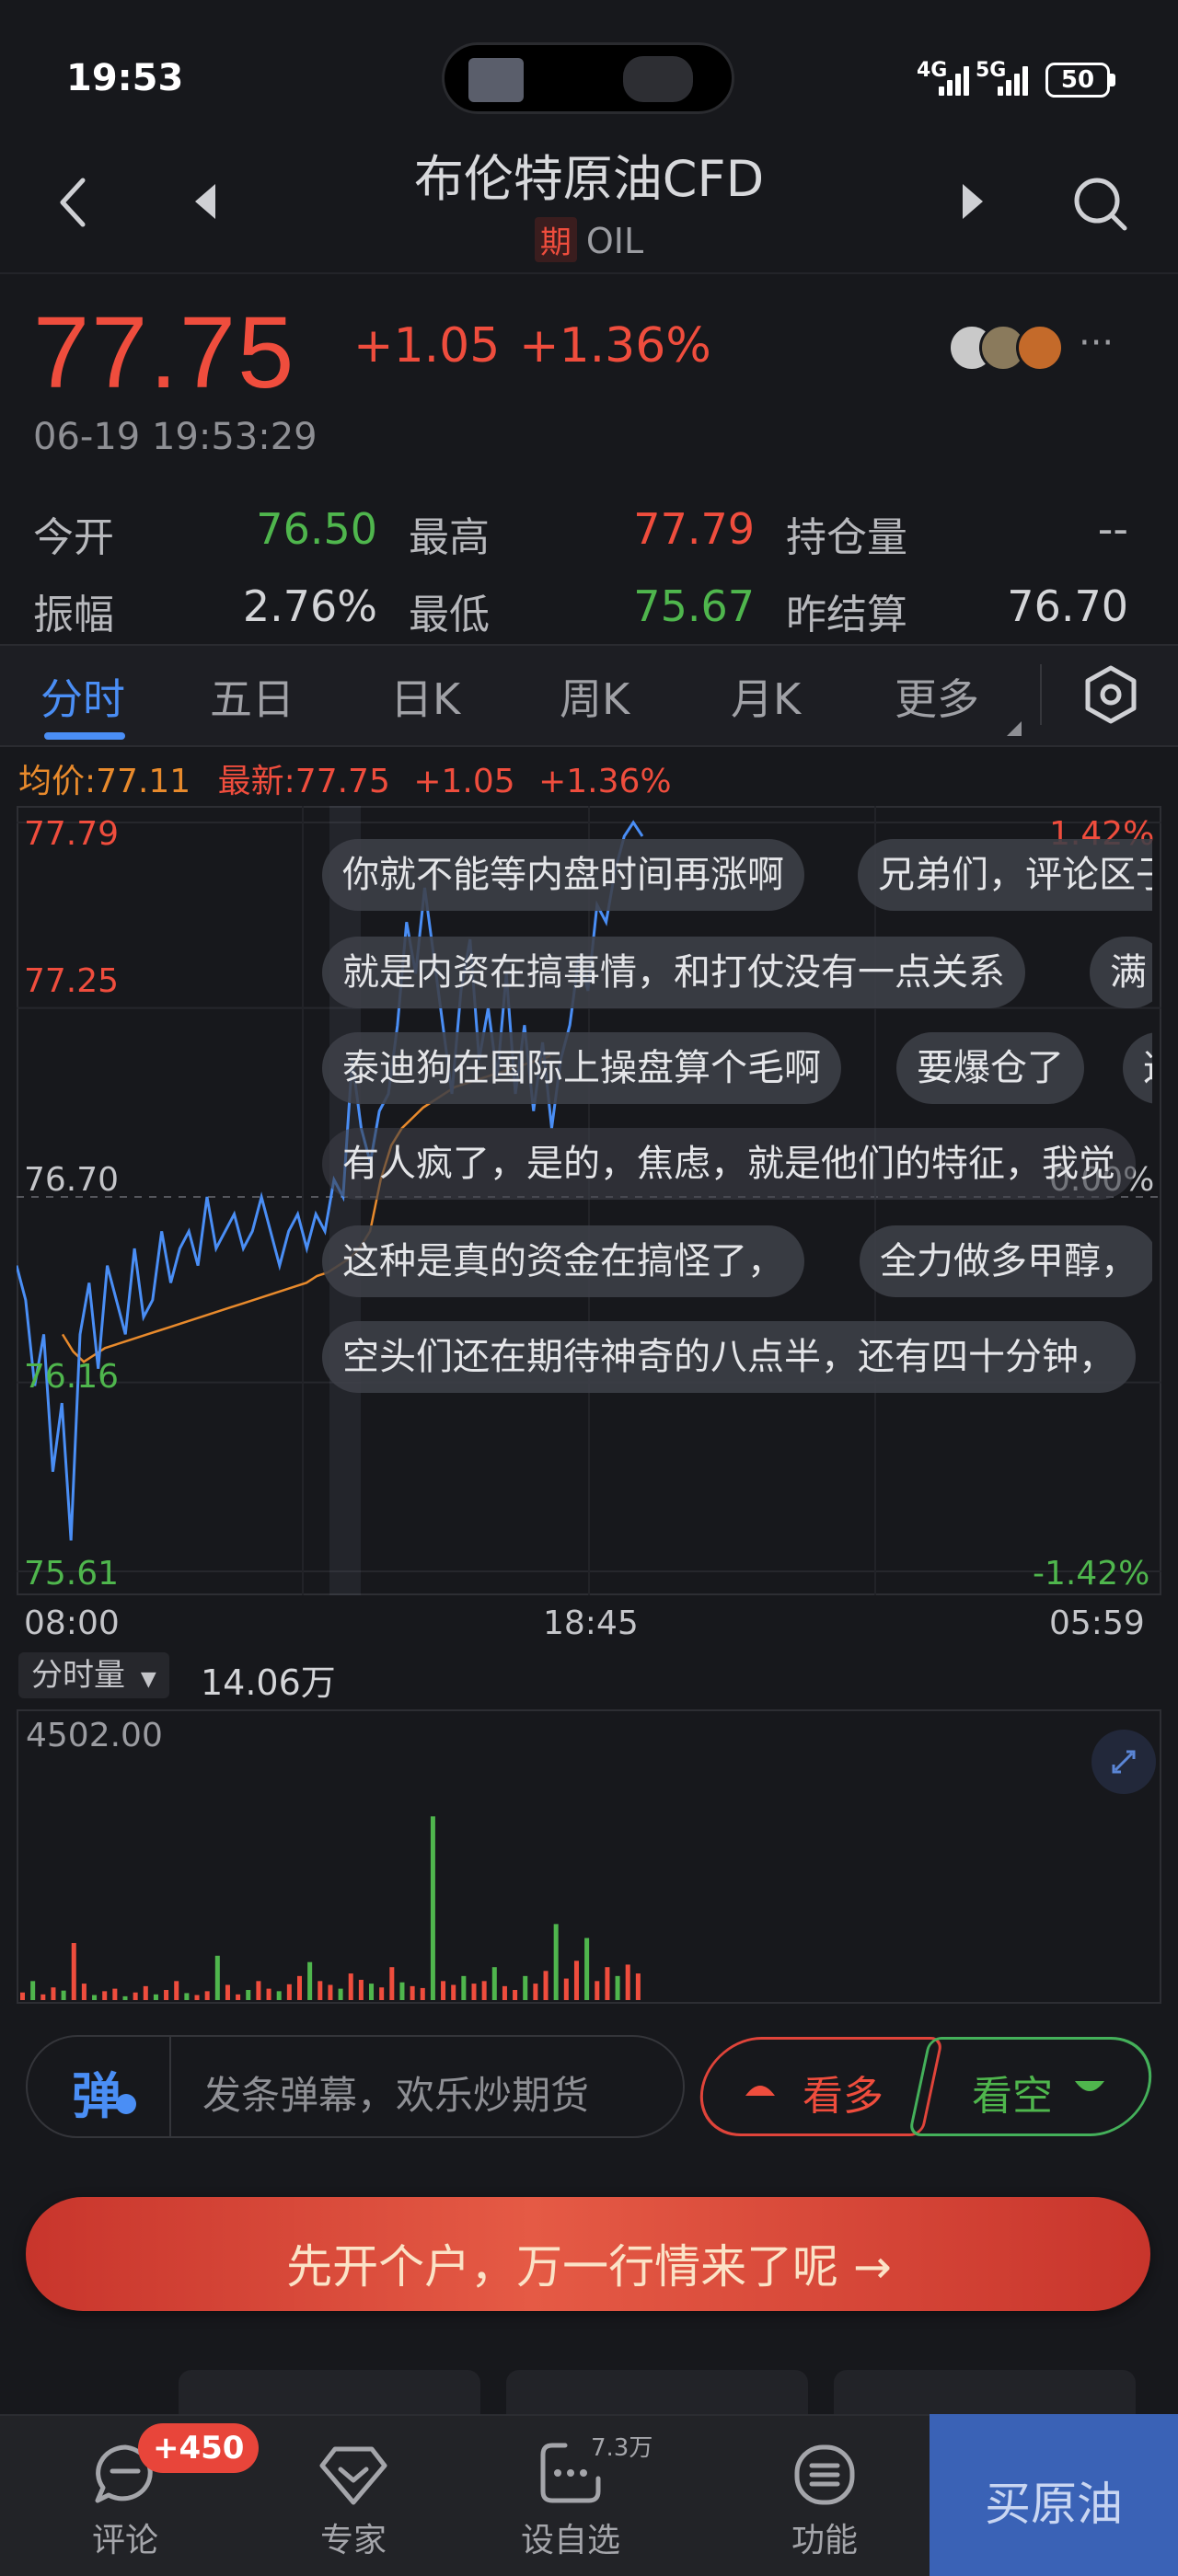  Describe the element at coordinates (126, 2104) in the screenshot. I see `check-badge-icon` at that location.